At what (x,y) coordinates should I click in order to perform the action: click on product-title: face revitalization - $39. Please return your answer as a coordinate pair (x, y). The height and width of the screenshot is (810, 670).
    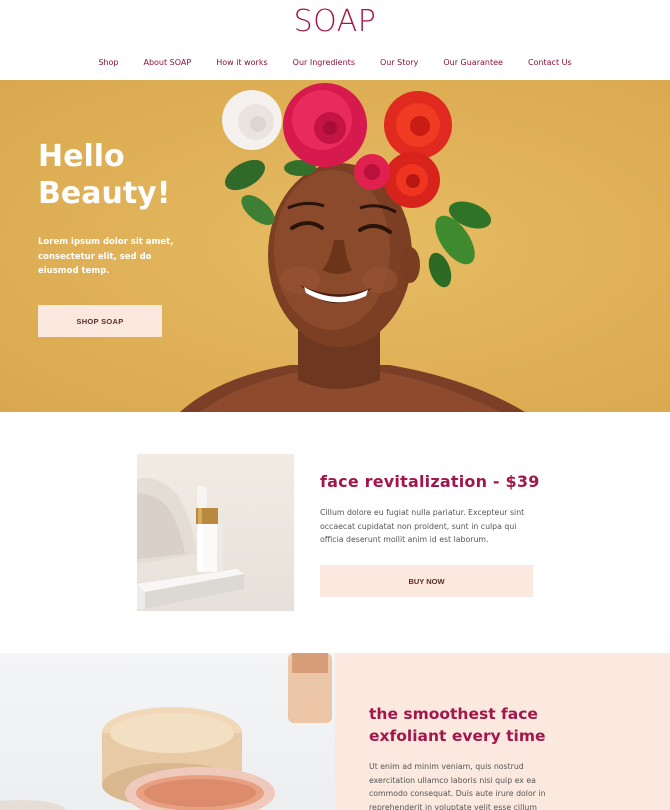
    Looking at the image, I should click on (430, 481).